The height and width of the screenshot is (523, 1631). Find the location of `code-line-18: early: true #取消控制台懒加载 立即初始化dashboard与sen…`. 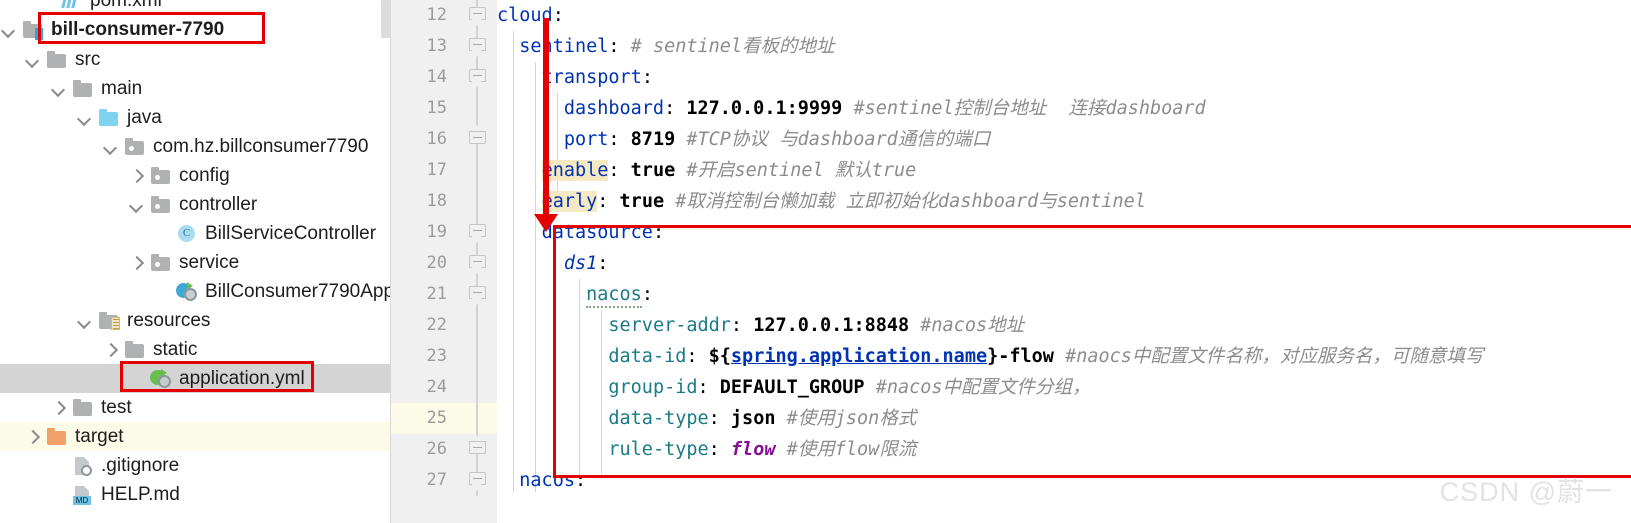

code-line-18: early: true #取消控制台懒加载 立即初始化dashboard与sen… is located at coordinates (1064, 201).